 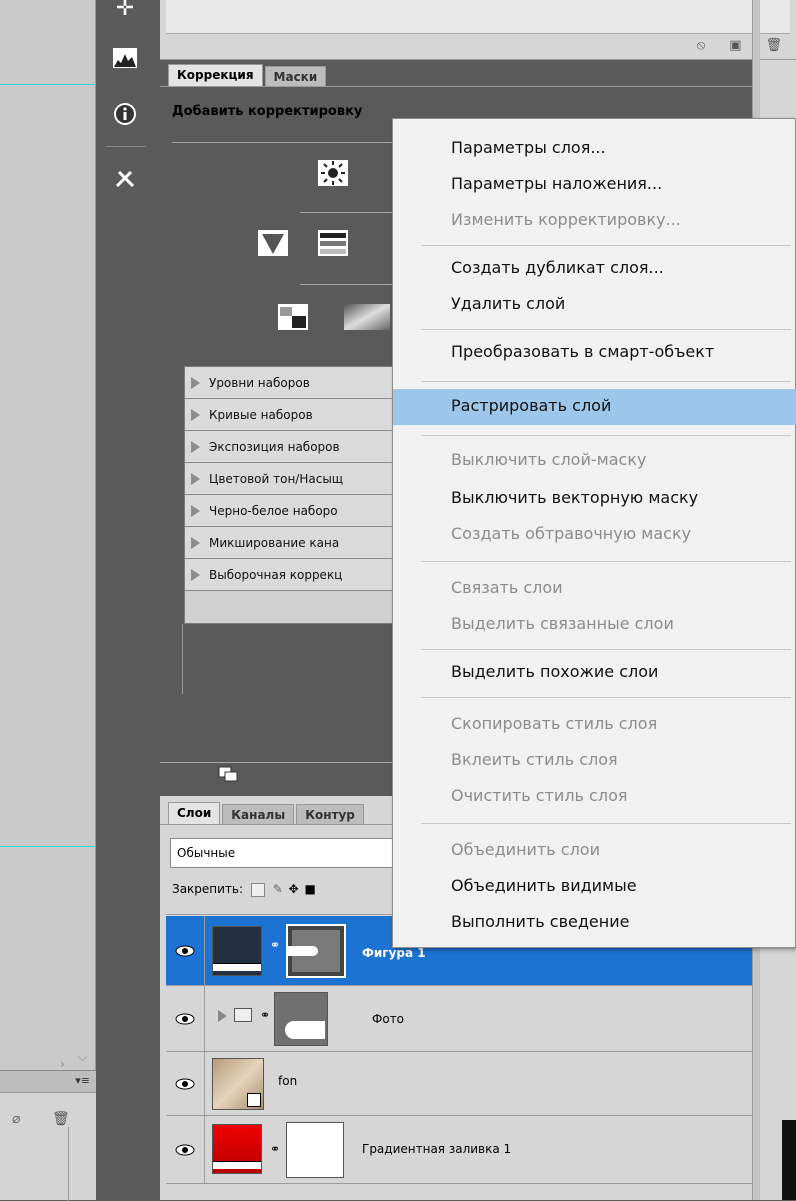 I want to click on list-item: Уровни наборов, so click(x=289, y=383).